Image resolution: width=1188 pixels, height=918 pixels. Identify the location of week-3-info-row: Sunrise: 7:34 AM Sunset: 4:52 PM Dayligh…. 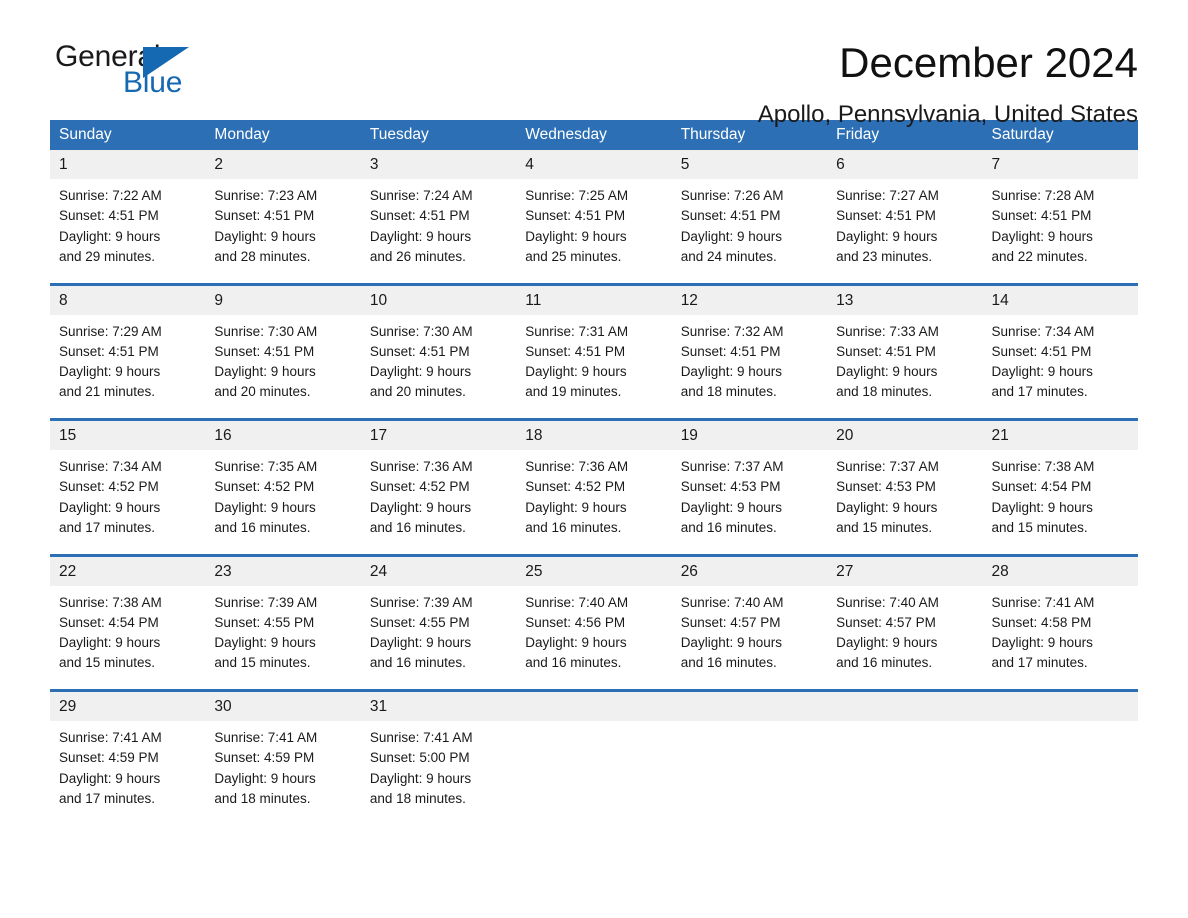
(594, 502).